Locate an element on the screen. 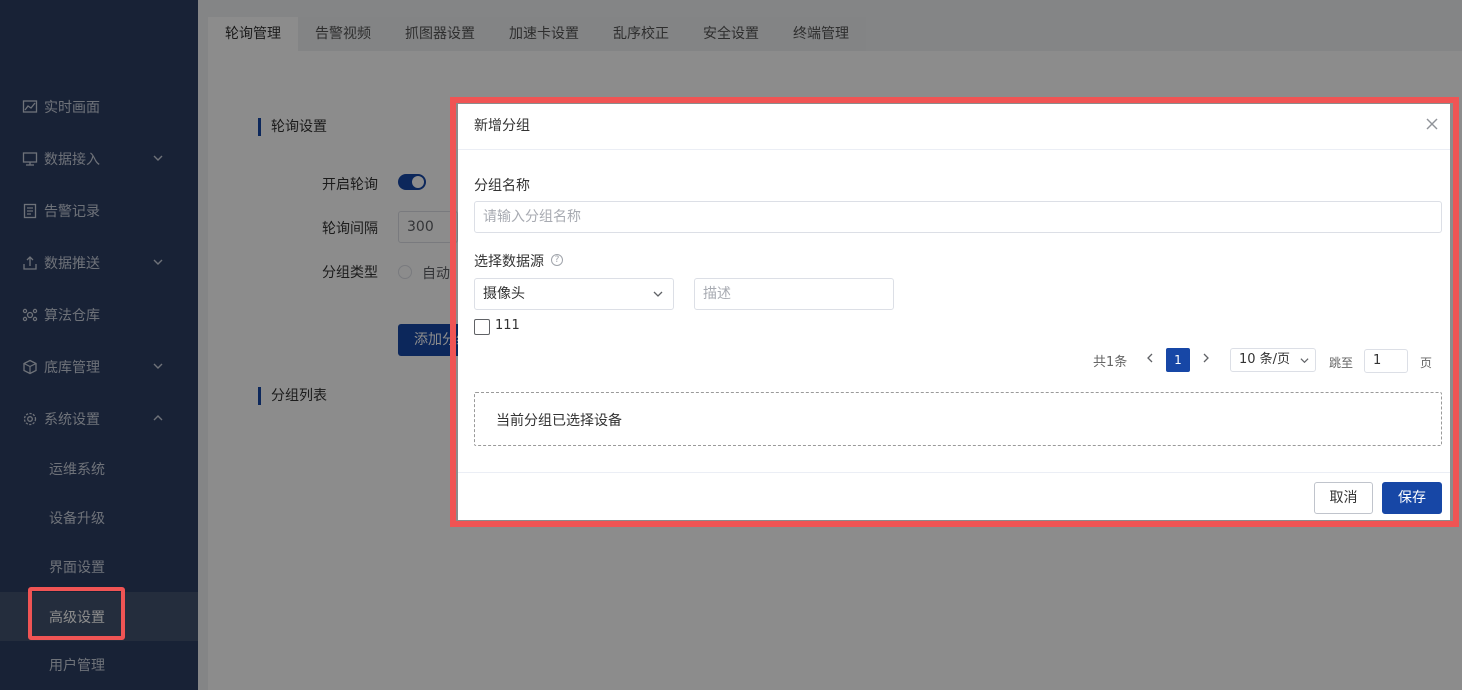 The width and height of the screenshot is (1462, 690). device-checkbox-label: 111 is located at coordinates (507, 325).